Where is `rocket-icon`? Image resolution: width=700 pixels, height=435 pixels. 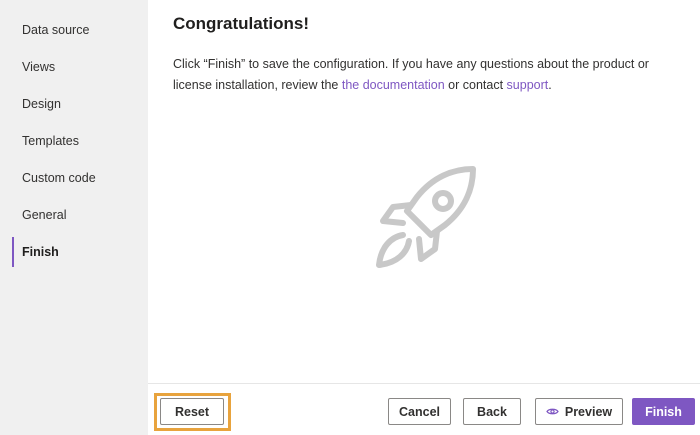 rocket-icon is located at coordinates (426, 217).